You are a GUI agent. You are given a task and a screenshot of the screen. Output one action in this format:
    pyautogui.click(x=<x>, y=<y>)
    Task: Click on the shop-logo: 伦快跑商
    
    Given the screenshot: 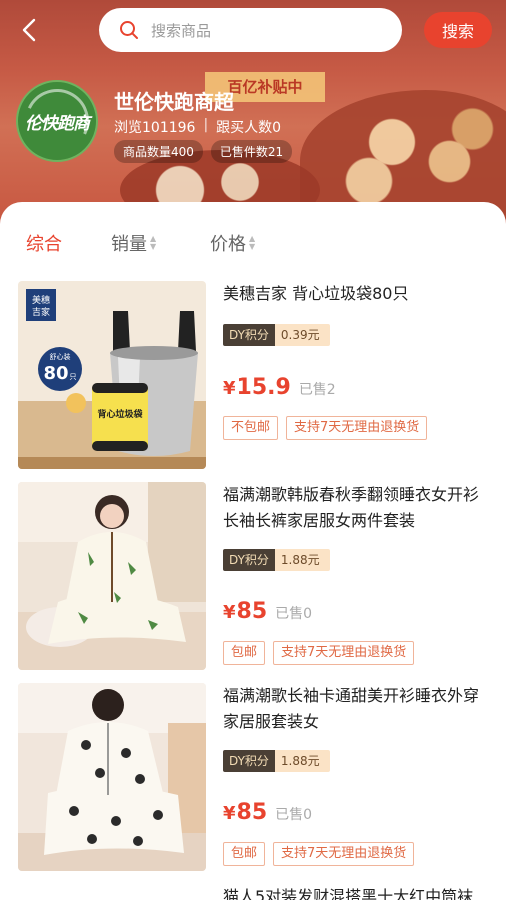 What is the action you would take?
    pyautogui.click(x=57, y=121)
    